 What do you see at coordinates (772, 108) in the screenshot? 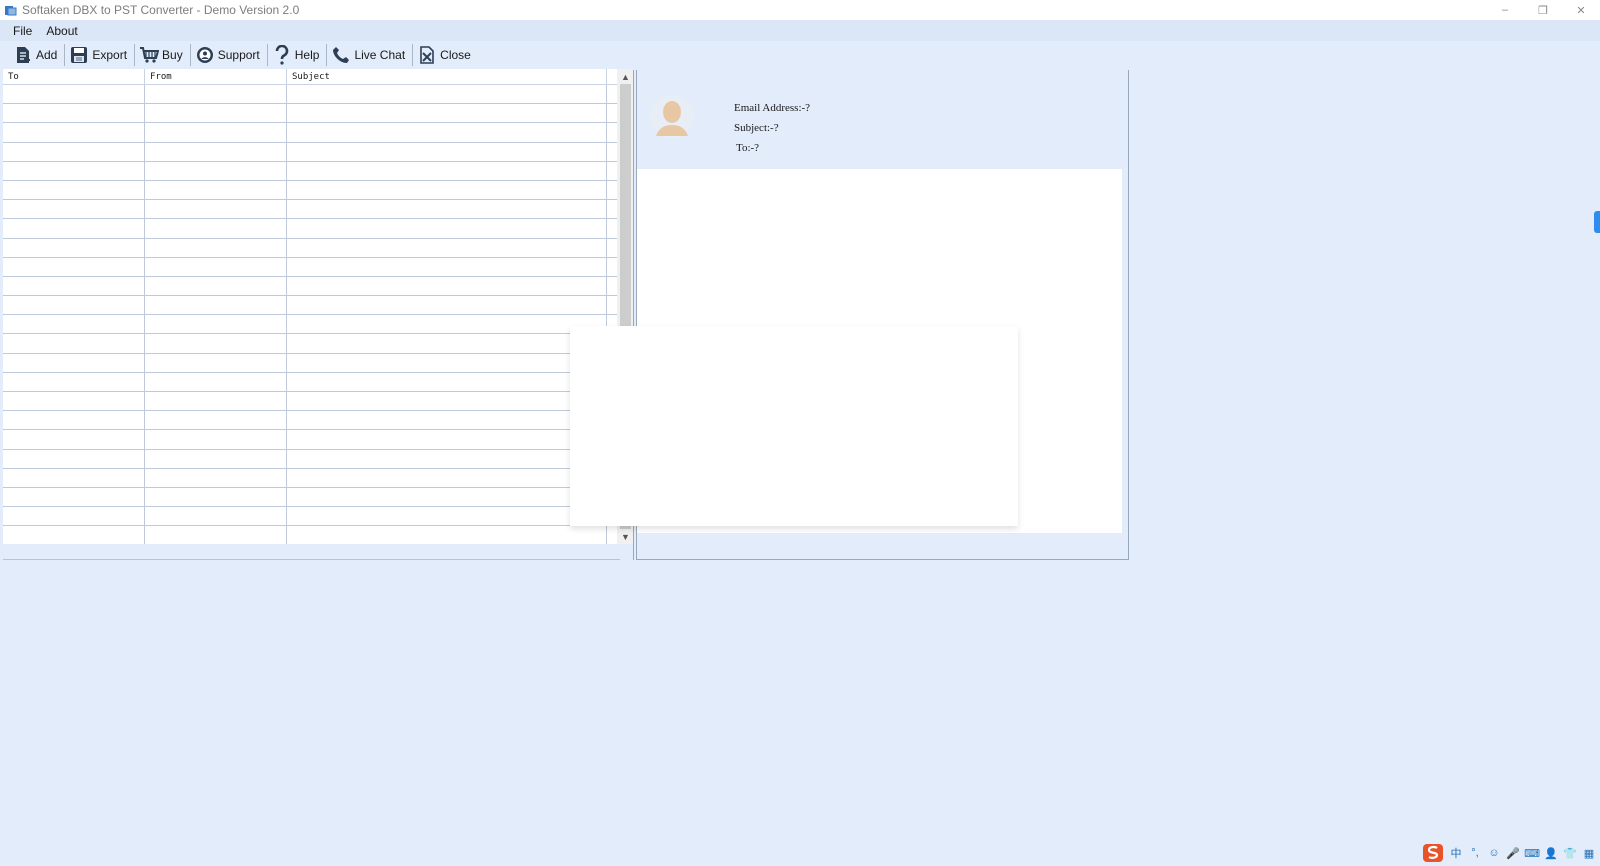
I see `email-address-label: Email Address:-?` at bounding box center [772, 108].